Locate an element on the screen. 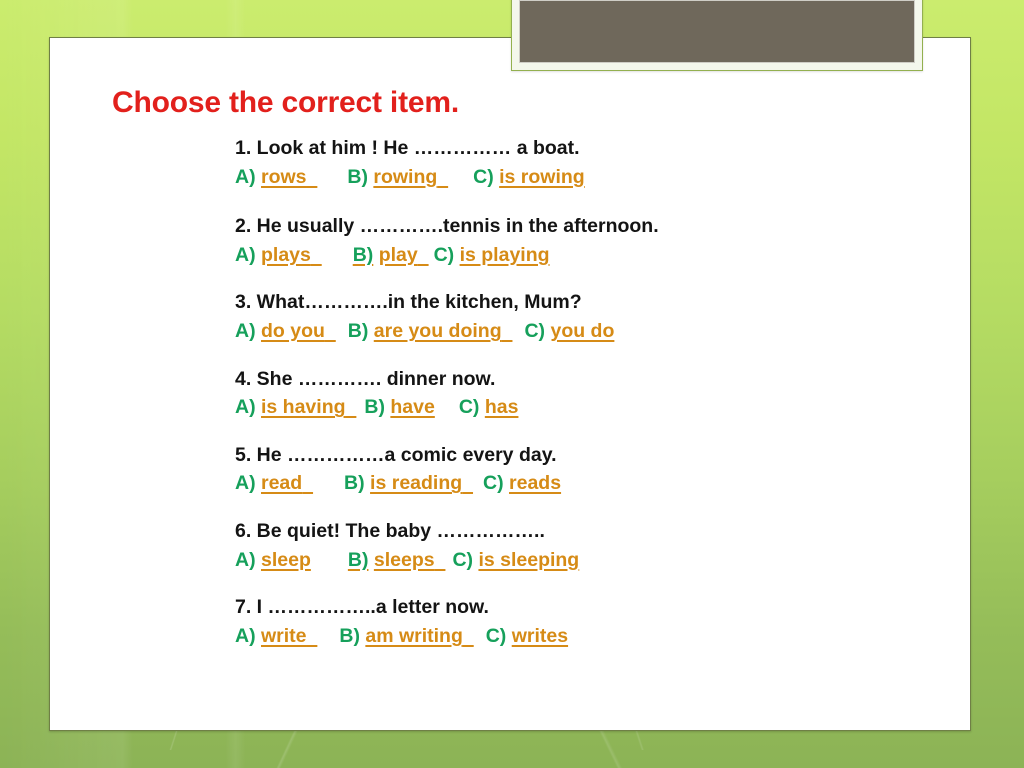  question-options: A) read B) is reading C) reads is located at coordinates (585, 483).